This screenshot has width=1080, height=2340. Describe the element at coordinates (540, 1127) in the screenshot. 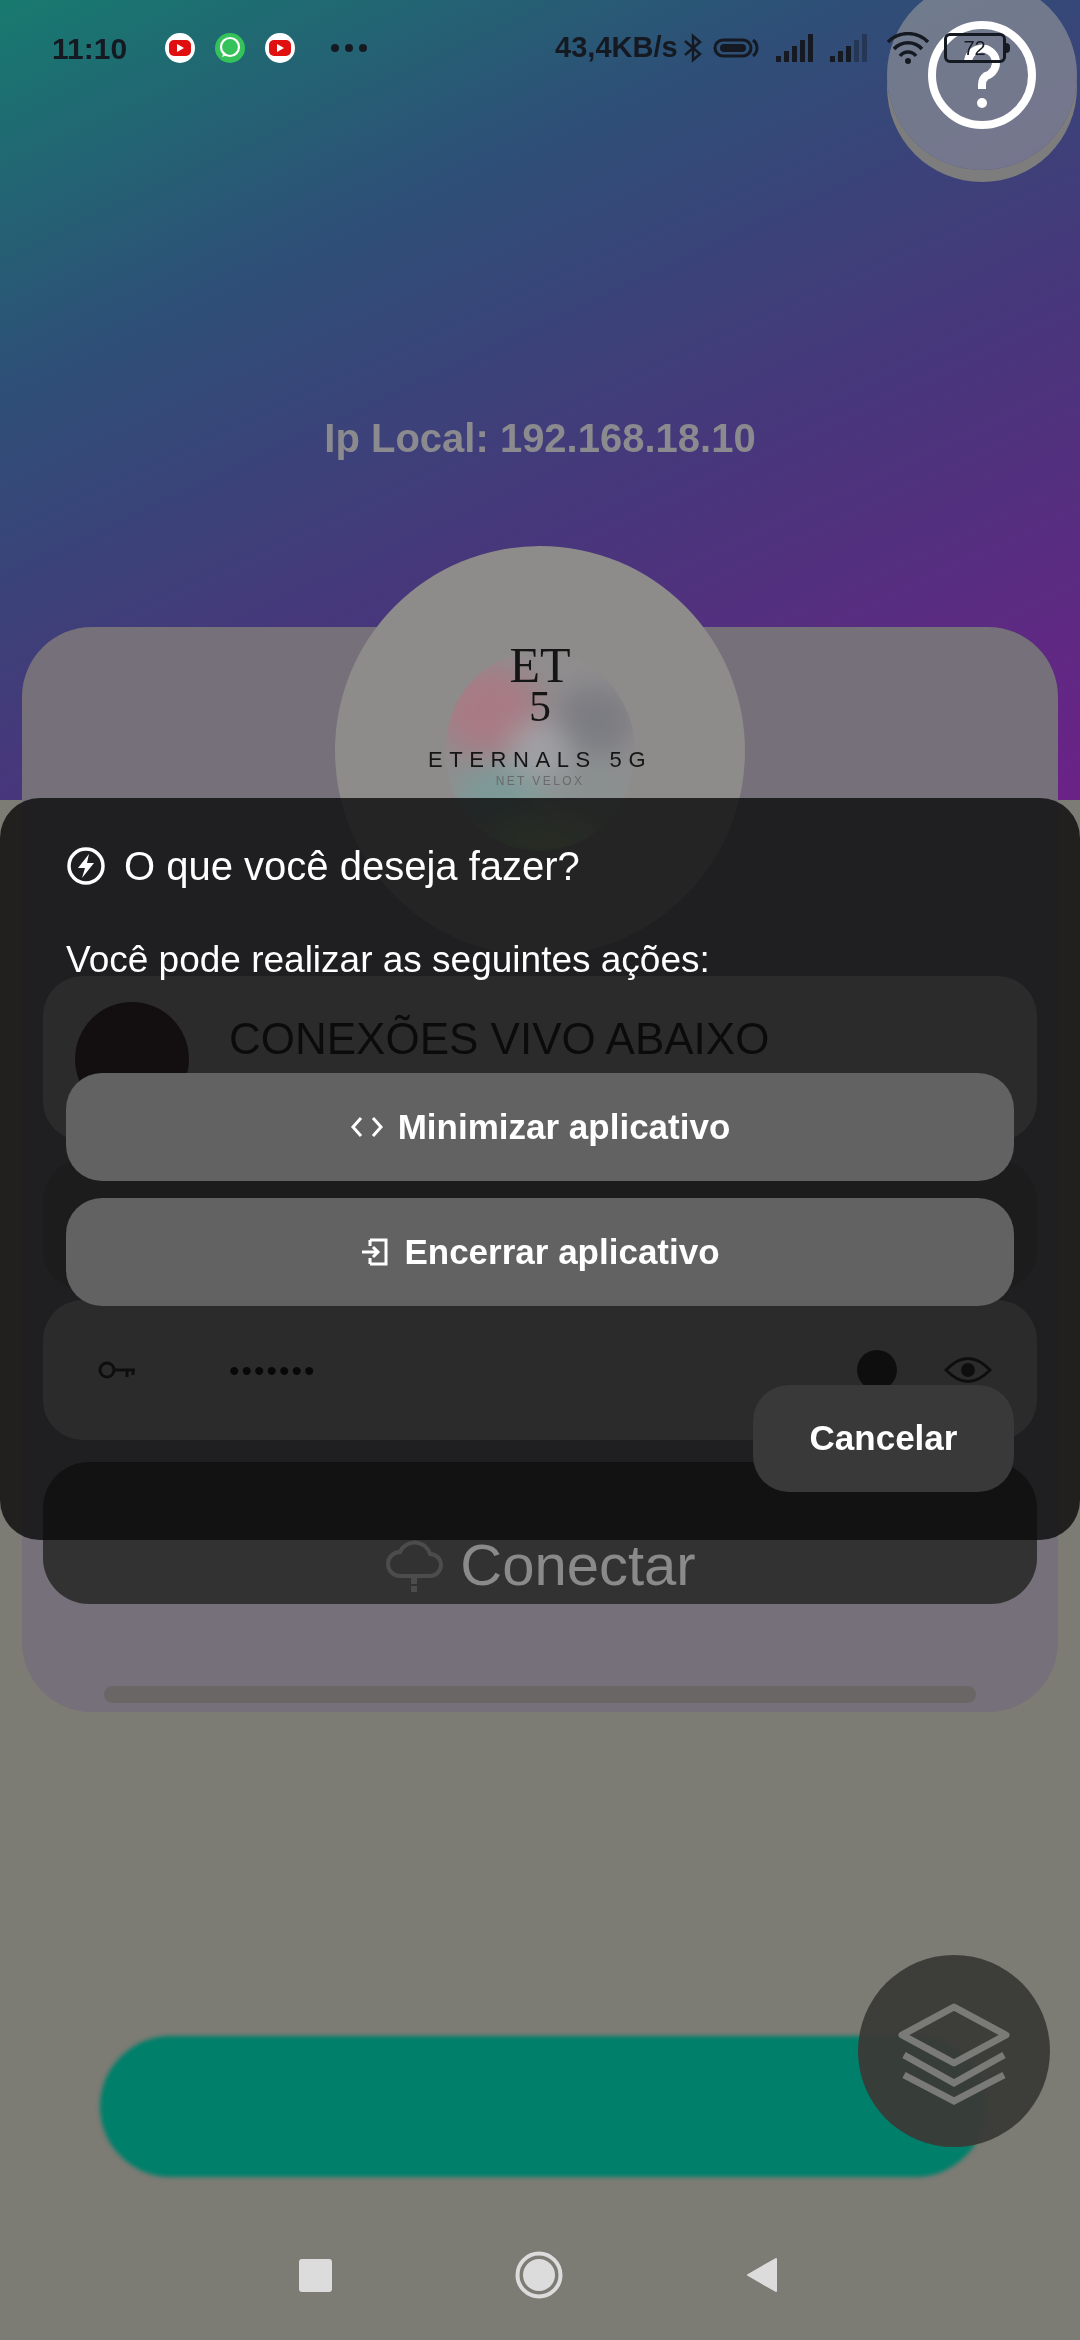

I see `minimize-app-button: Minimizar aplicativo` at that location.